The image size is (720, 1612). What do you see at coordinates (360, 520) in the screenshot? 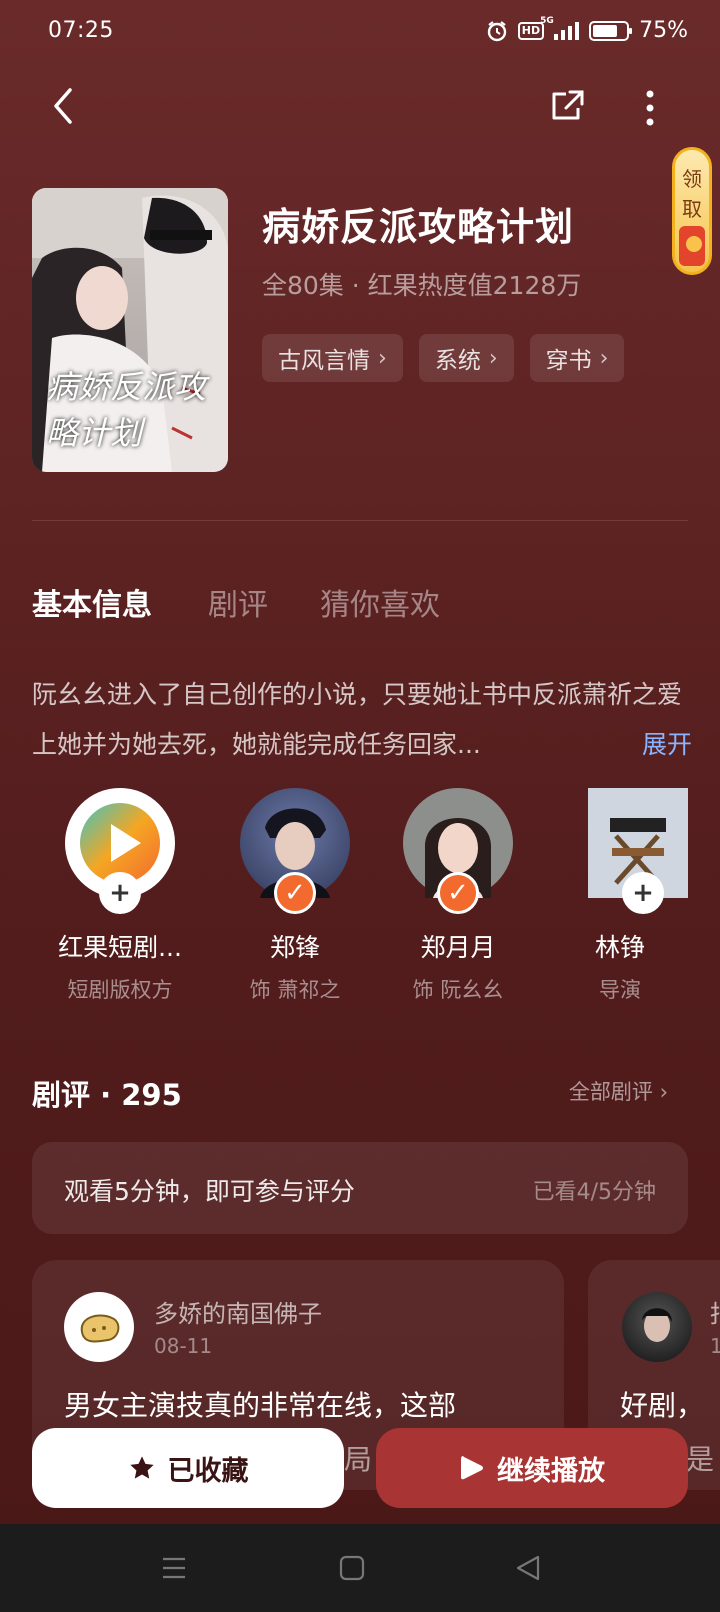
I see `divider` at bounding box center [360, 520].